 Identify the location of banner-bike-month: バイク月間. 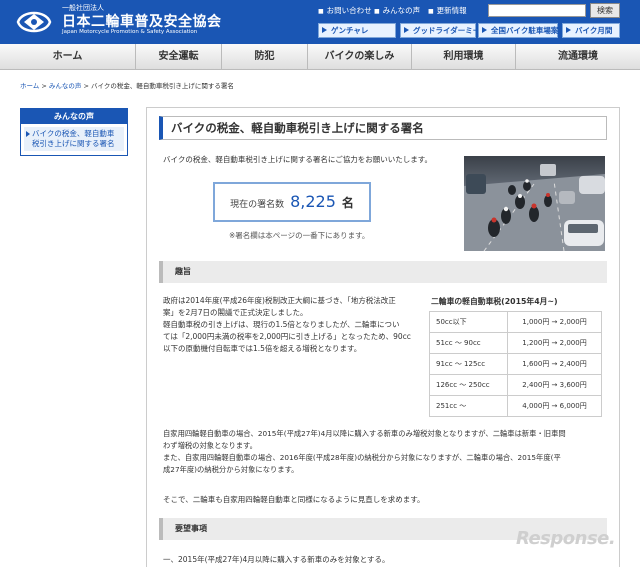
(591, 30).